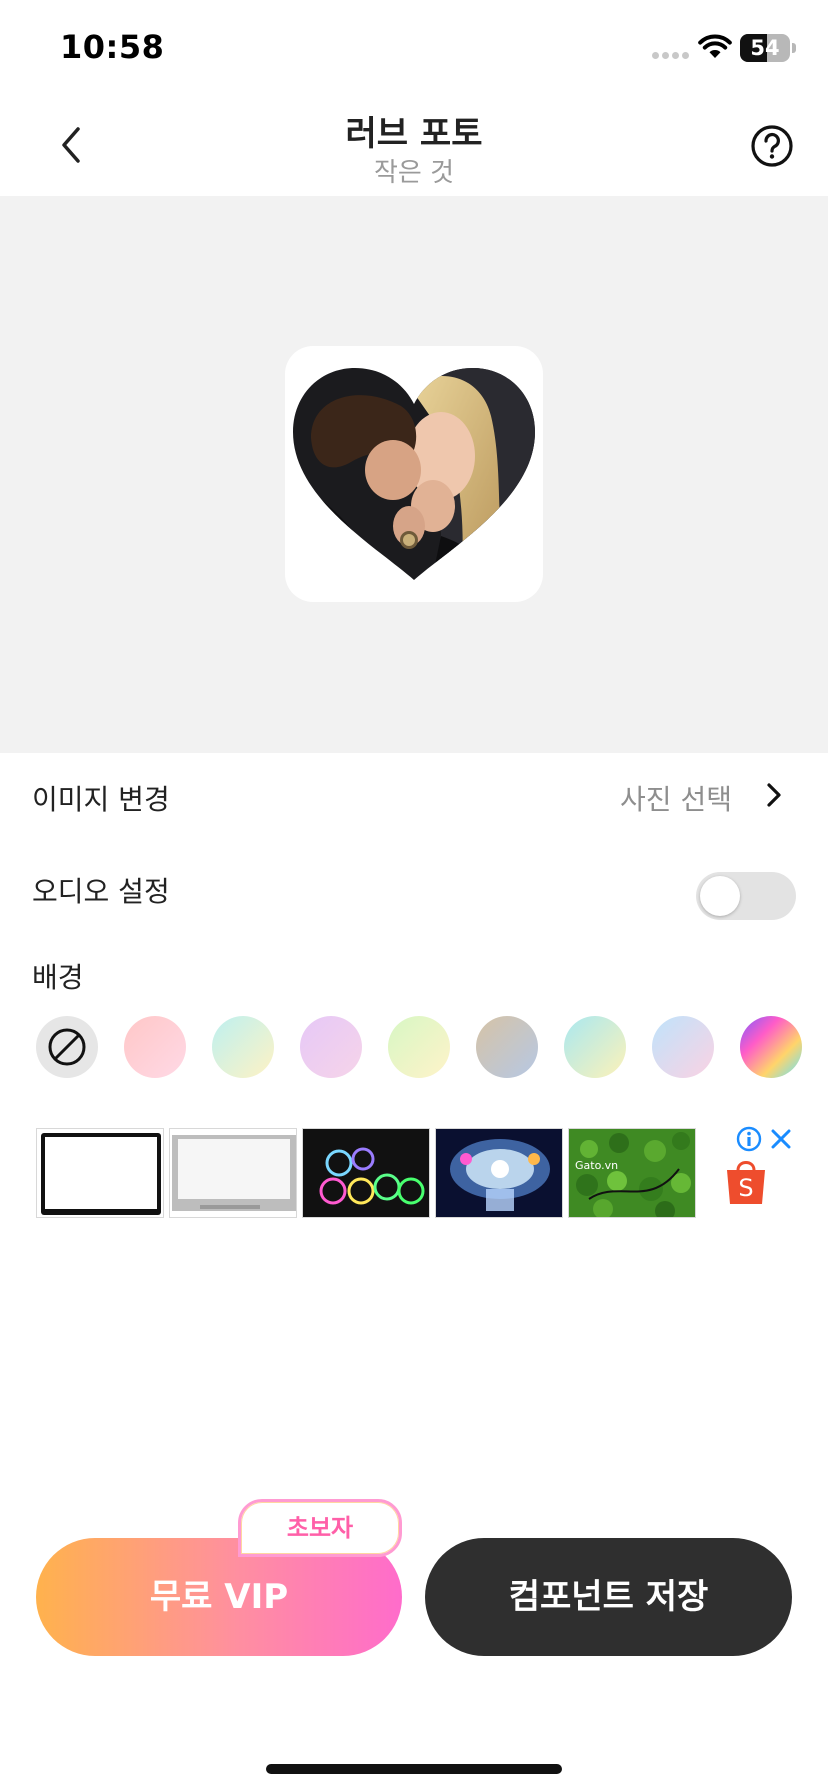  Describe the element at coordinates (632, 1173) in the screenshot. I see `ad-thumb-green-grass-mat: Gato.vn` at that location.